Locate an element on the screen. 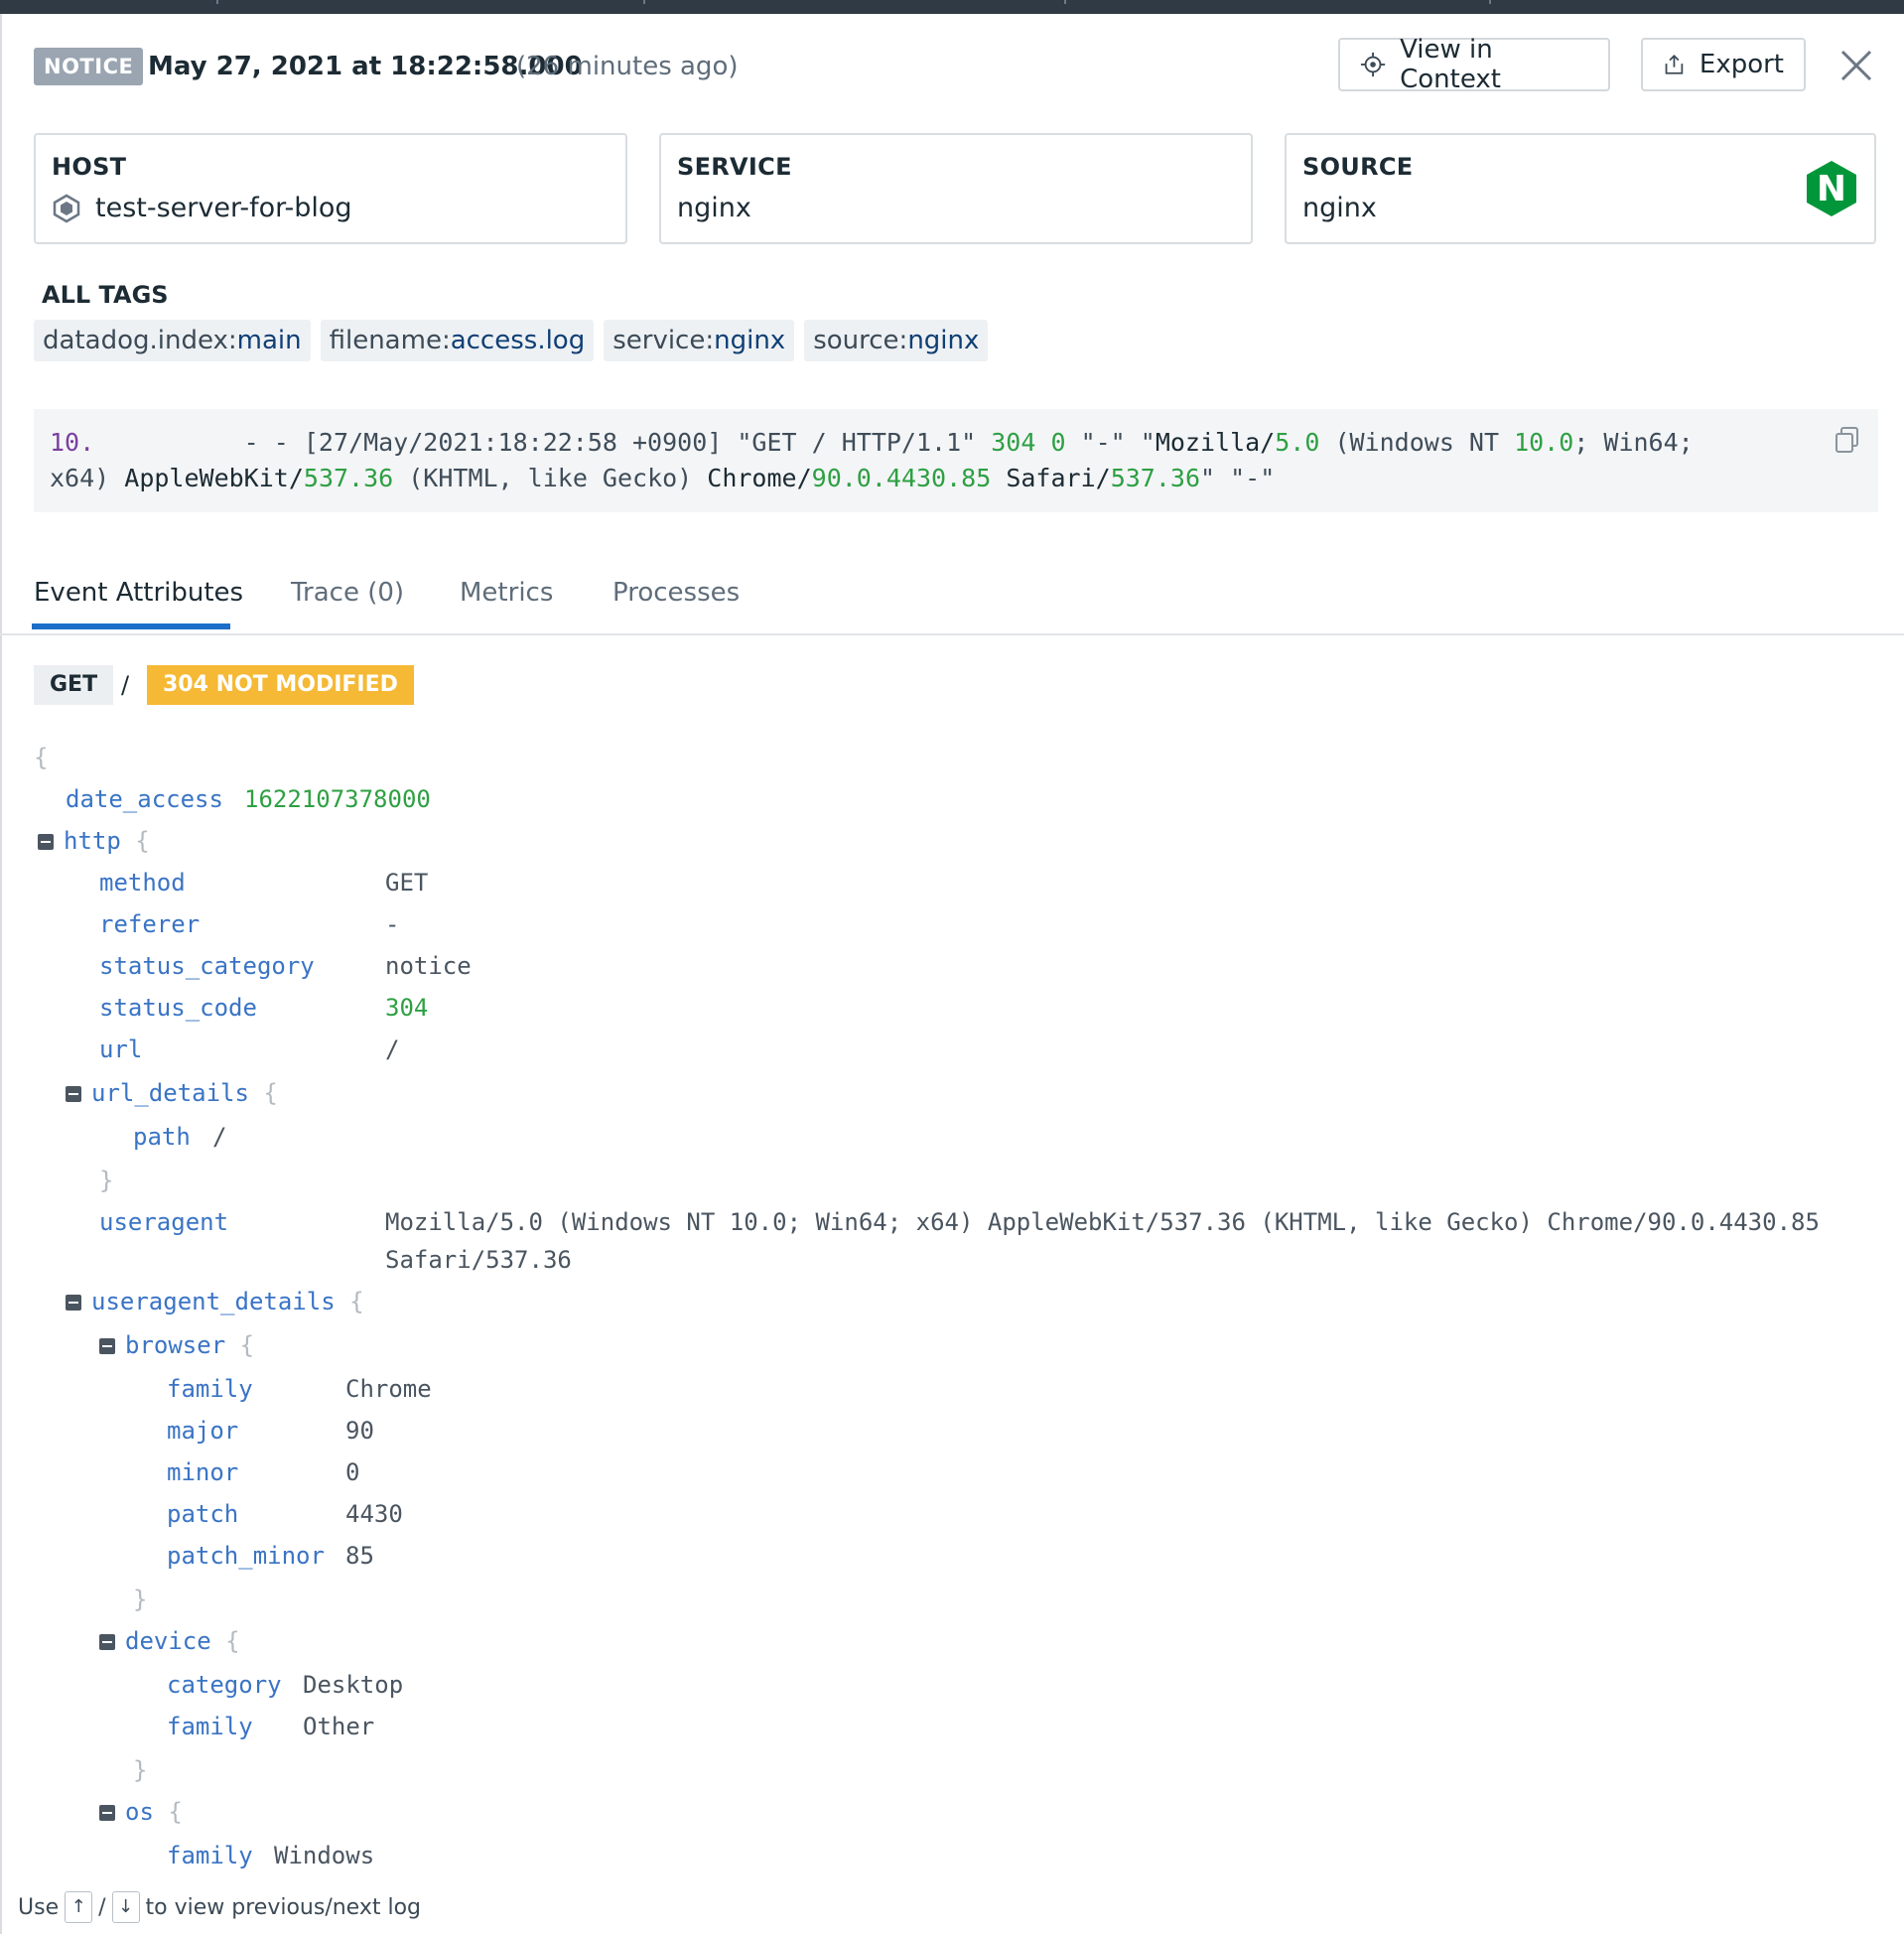 Image resolution: width=1904 pixels, height=1934 pixels. tag-service: service:nginx is located at coordinates (699, 340).